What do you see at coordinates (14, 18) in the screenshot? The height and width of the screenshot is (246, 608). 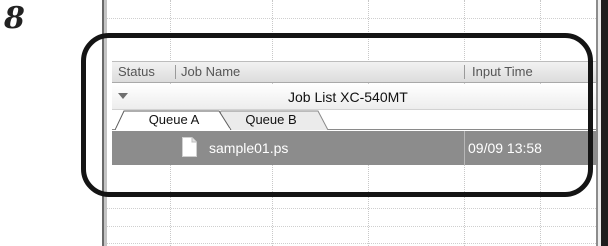 I see `step-number-badge: 8` at bounding box center [14, 18].